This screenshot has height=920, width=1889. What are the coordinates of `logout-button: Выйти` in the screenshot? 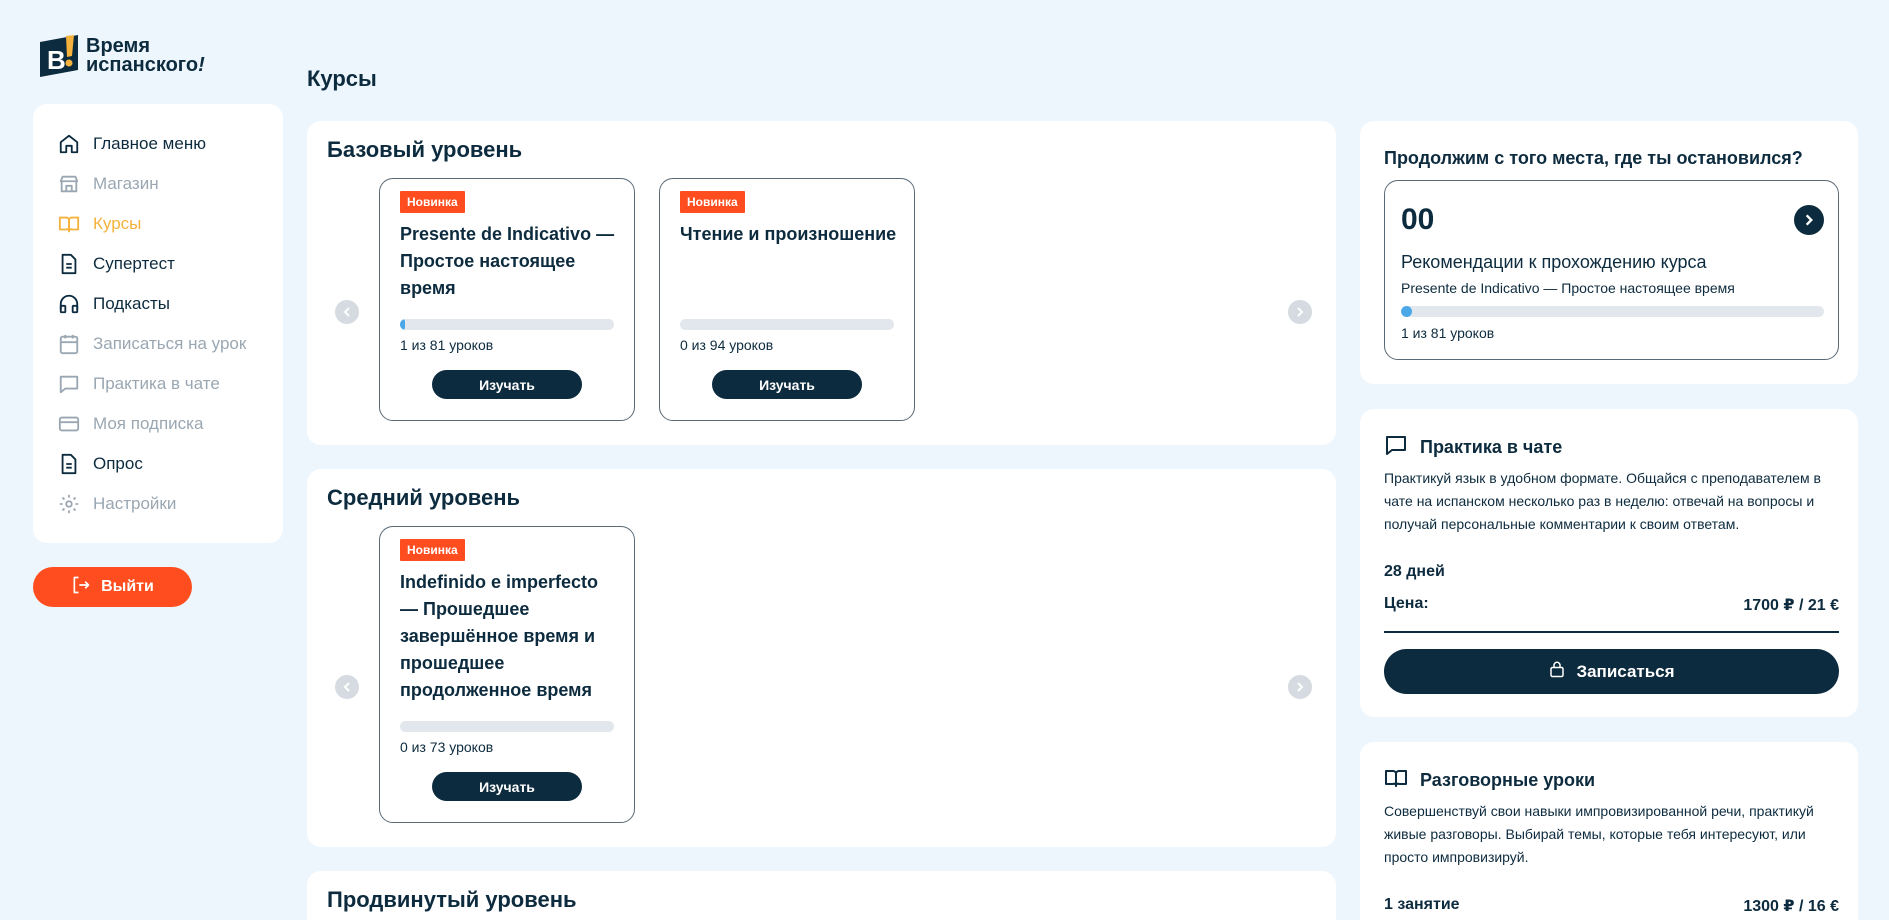 It's located at (112, 587).